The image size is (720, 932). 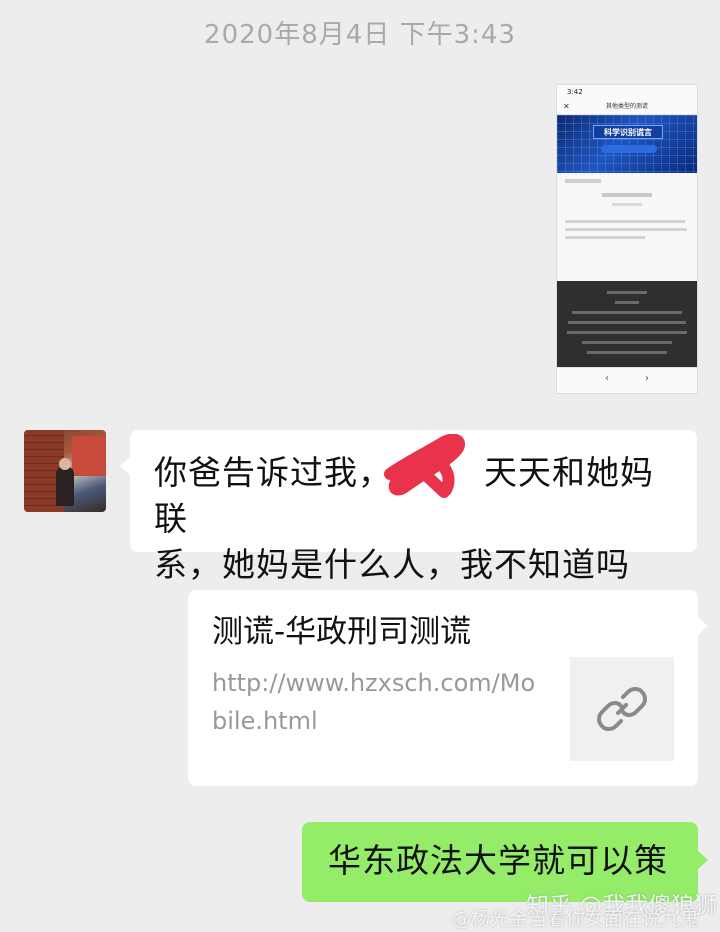 What do you see at coordinates (627, 211) in the screenshot?
I see `screenshot-article-body` at bounding box center [627, 211].